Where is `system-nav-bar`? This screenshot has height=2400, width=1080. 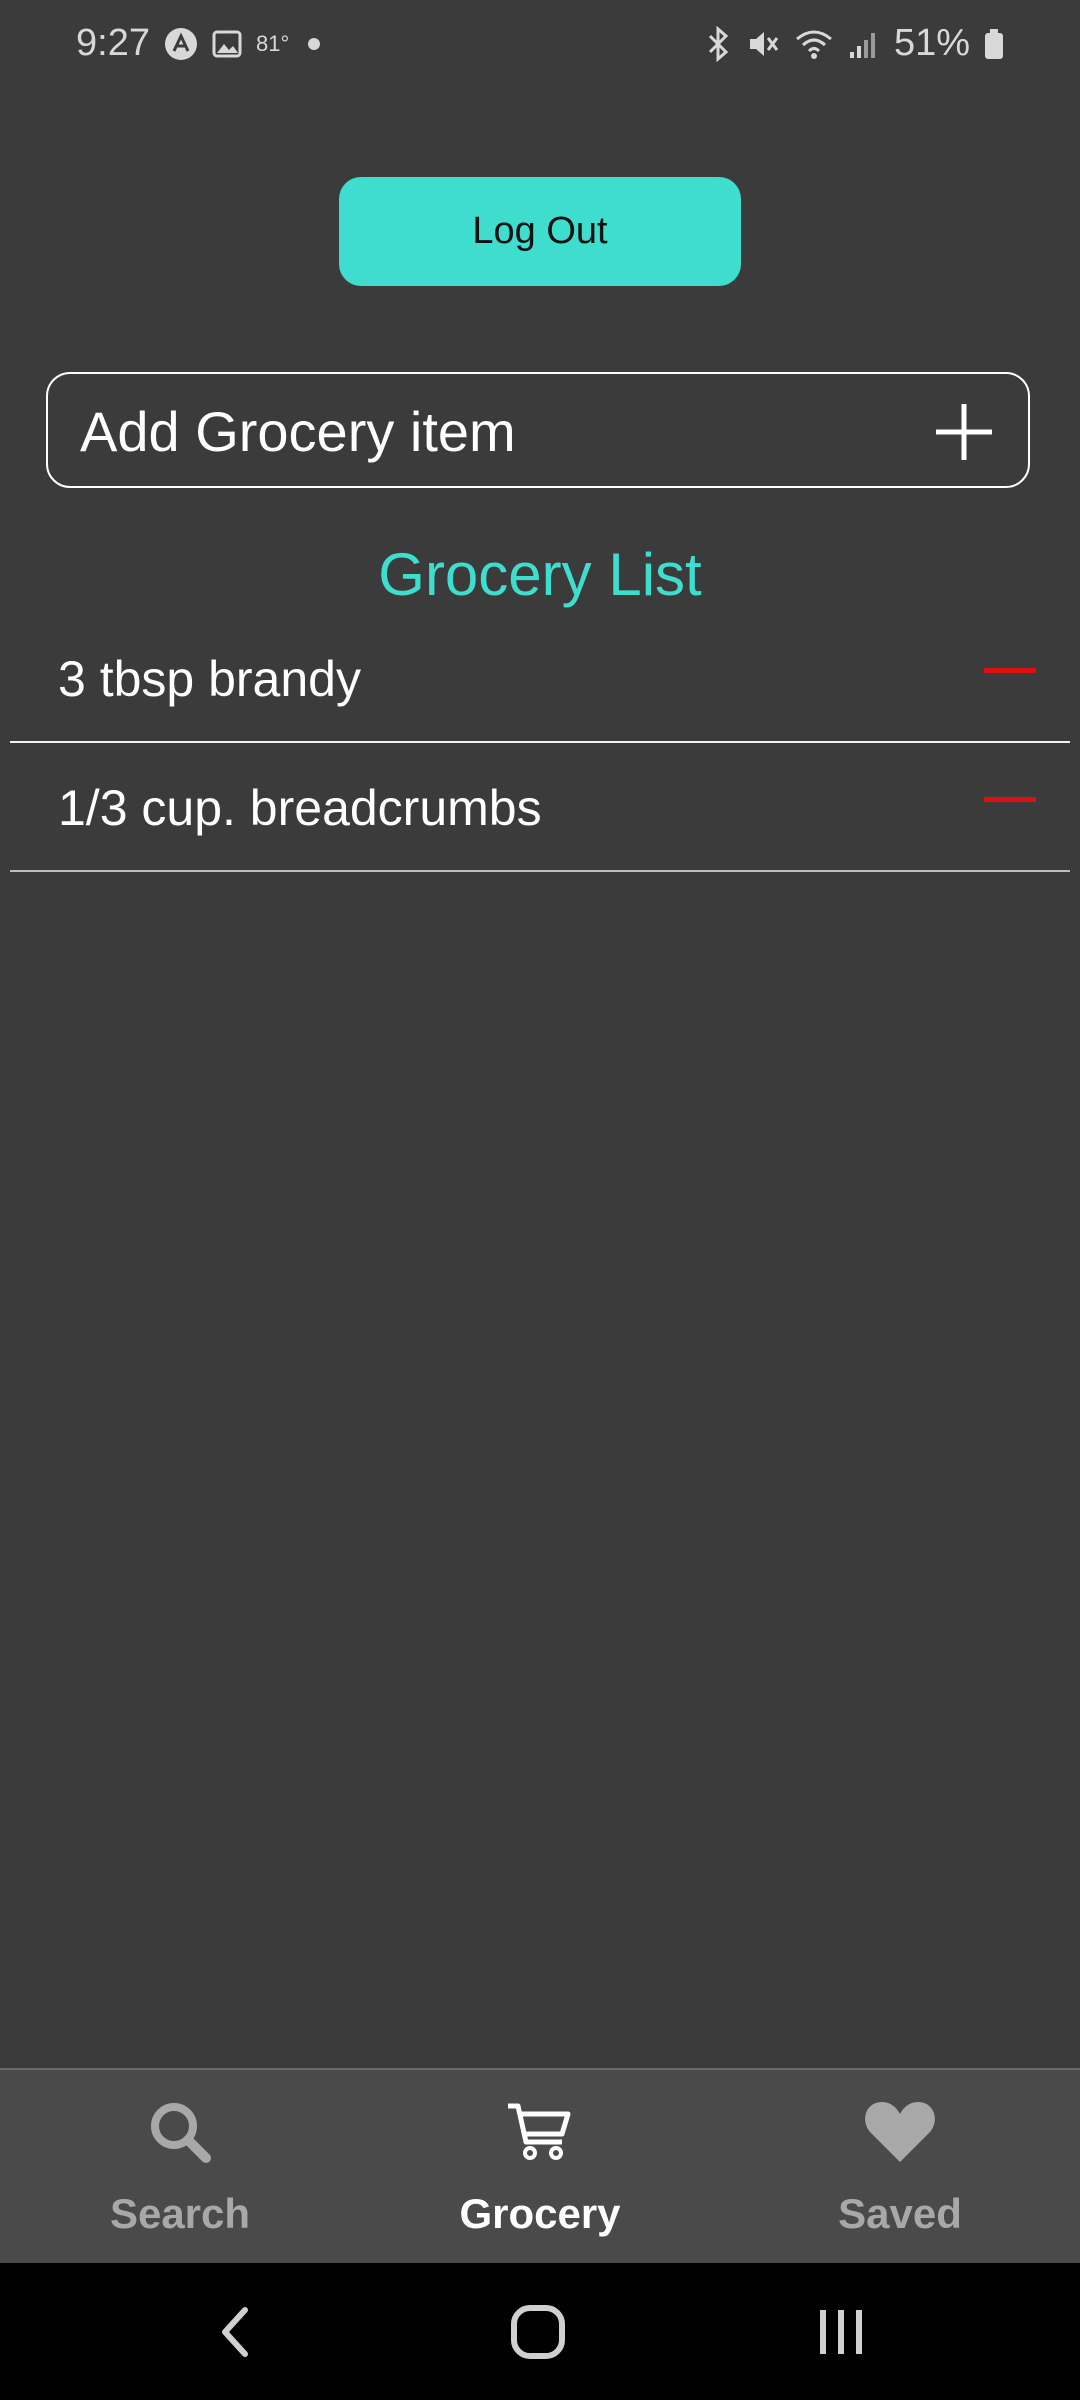
system-nav-bar is located at coordinates (540, 2331).